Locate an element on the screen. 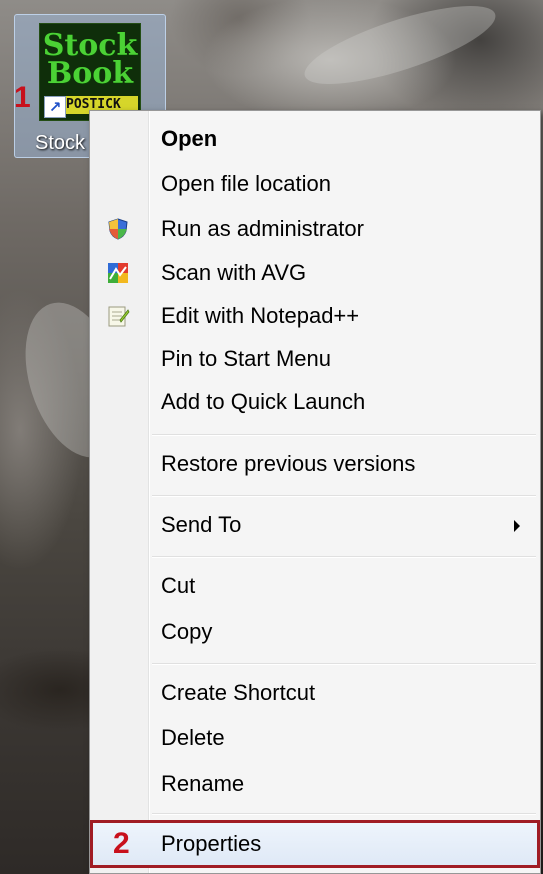 This screenshot has height=874, width=543. menu-item-pin-to-start-menu: Pin to Start Menu is located at coordinates (315, 359).